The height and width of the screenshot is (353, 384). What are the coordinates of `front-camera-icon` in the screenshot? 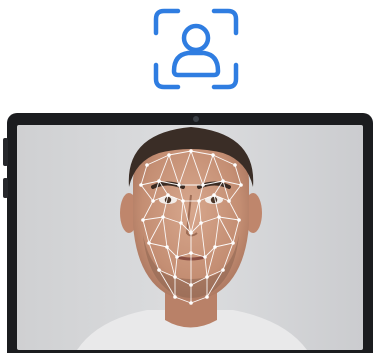 It's located at (196, 119).